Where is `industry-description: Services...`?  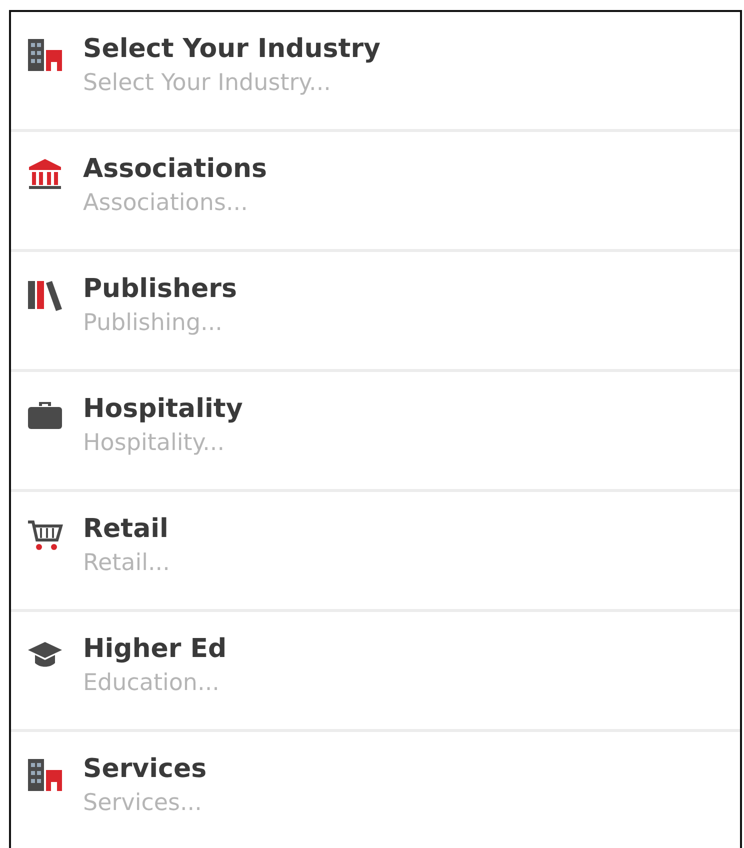 industry-description: Services... is located at coordinates (143, 803).